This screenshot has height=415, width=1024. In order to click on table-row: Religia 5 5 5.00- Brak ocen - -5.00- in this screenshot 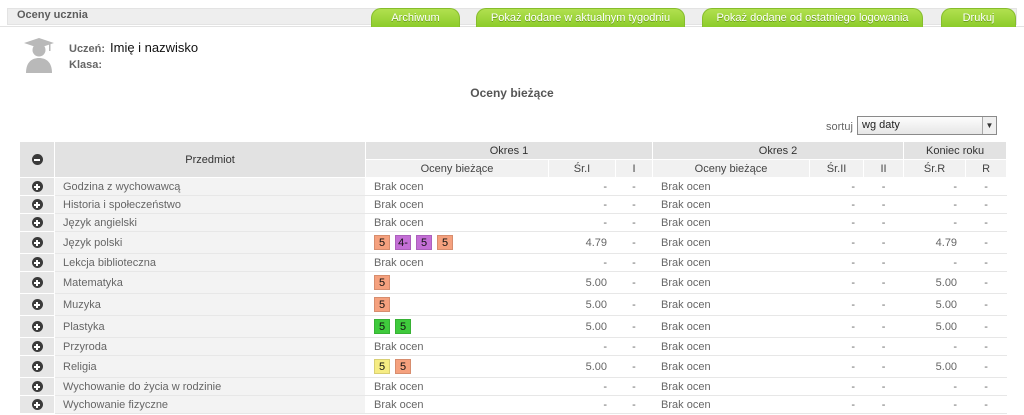, I will do `click(513, 366)`.